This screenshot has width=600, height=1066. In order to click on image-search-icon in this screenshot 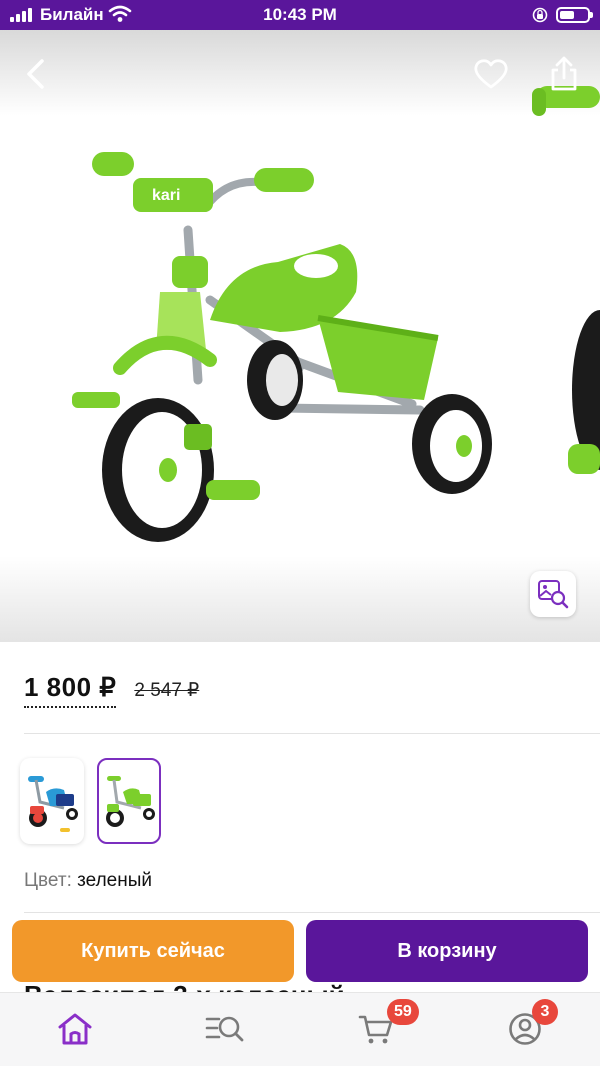, I will do `click(553, 594)`.